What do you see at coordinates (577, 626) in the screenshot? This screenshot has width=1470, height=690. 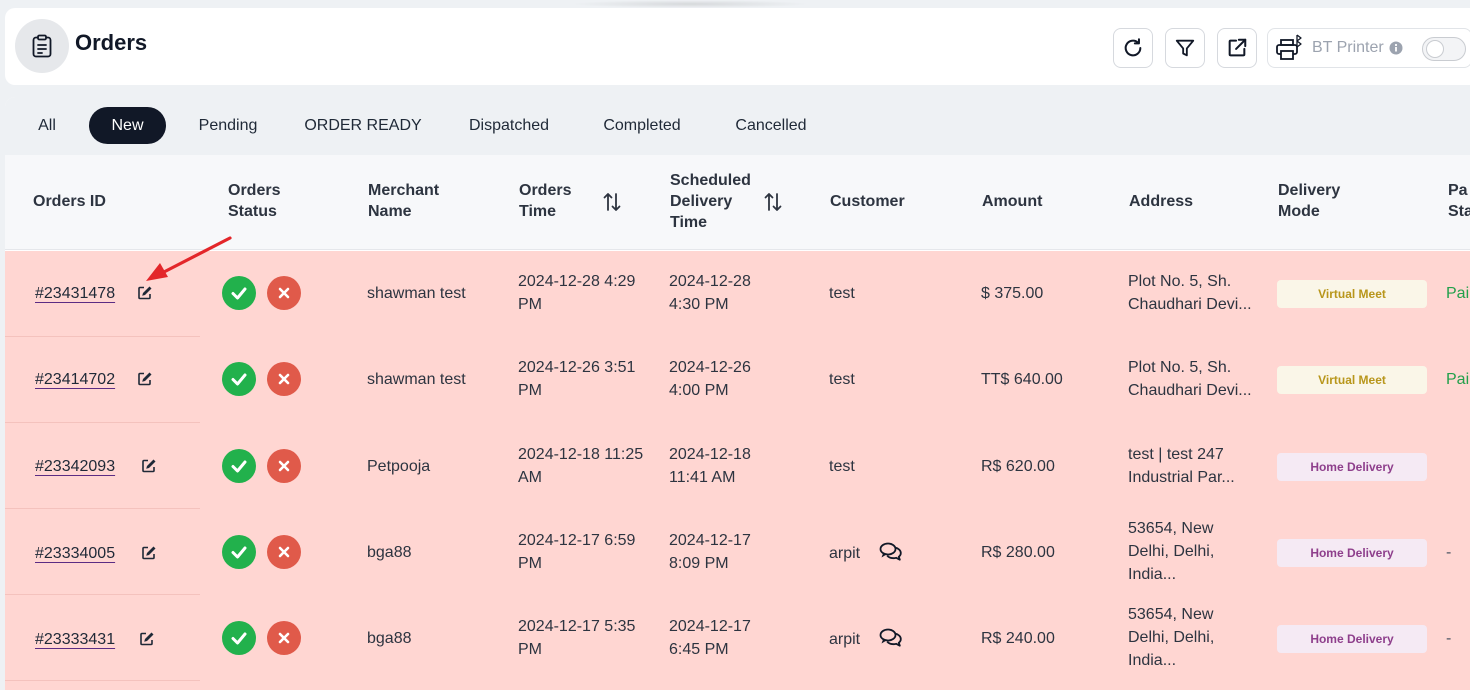 I see `order-time-date: 2024-12-17 5:35` at bounding box center [577, 626].